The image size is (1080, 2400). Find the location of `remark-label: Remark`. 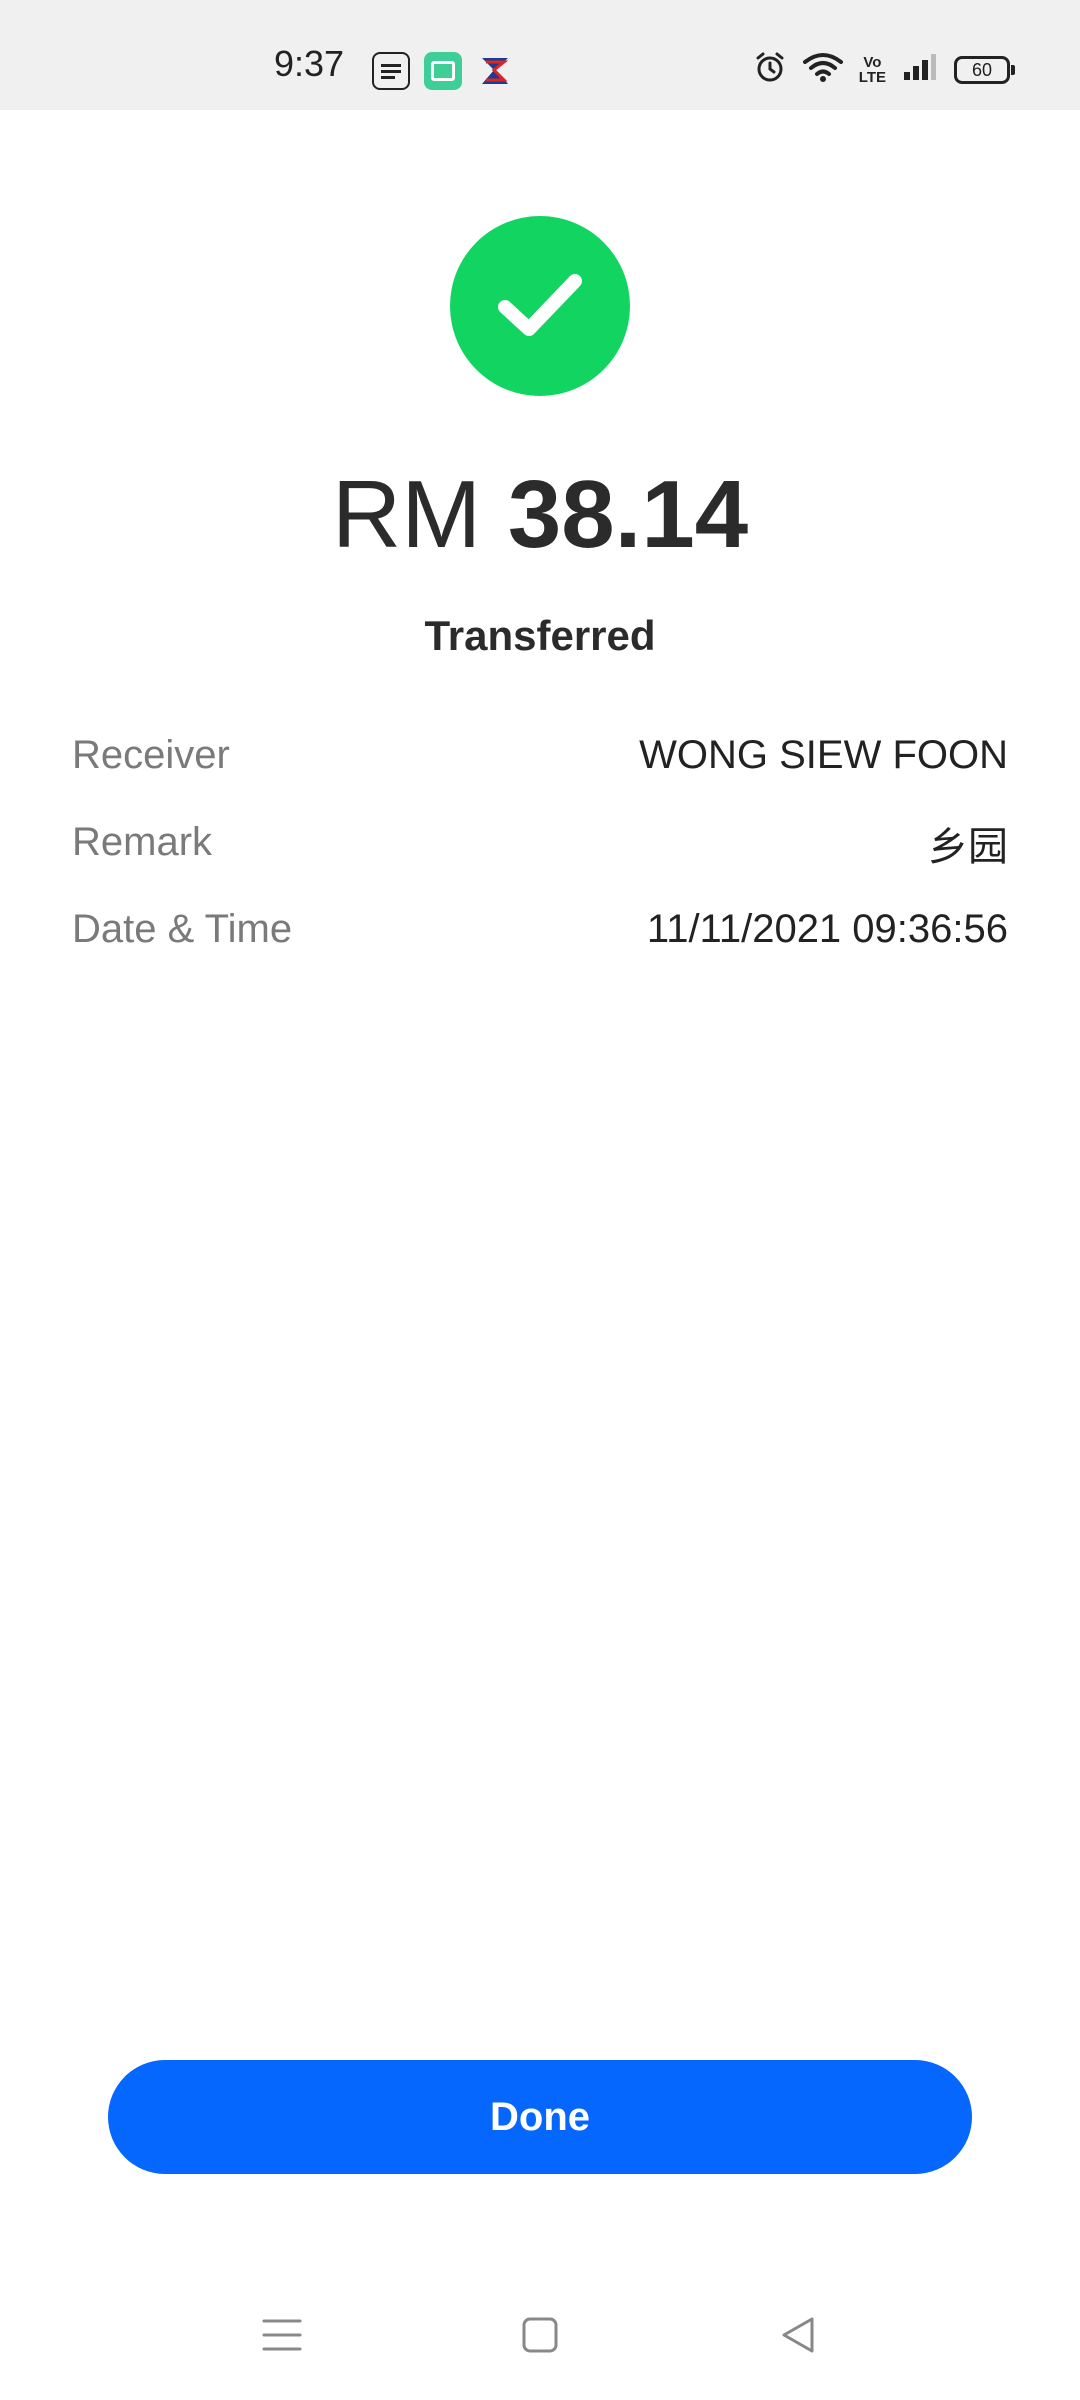

remark-label: Remark is located at coordinates (142, 842).